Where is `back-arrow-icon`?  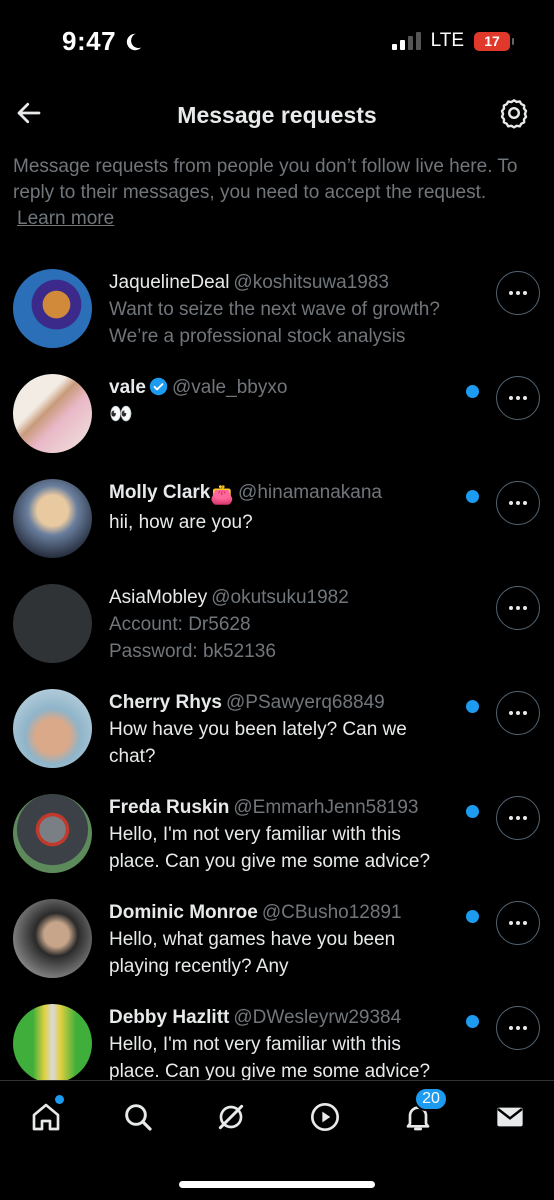
back-arrow-icon is located at coordinates (29, 113).